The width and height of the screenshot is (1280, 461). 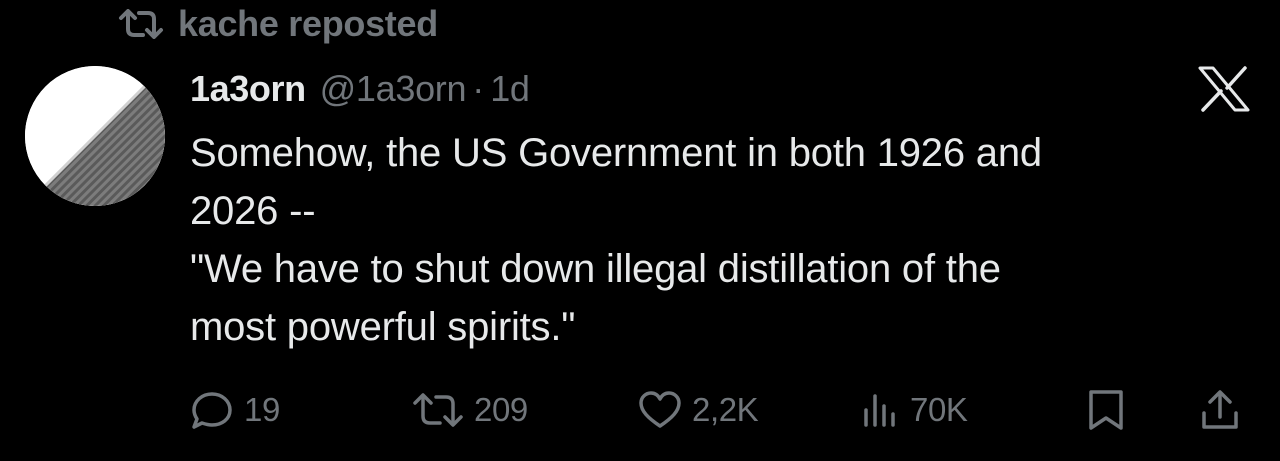 I want to click on repost-label: kache reposted, so click(x=308, y=23).